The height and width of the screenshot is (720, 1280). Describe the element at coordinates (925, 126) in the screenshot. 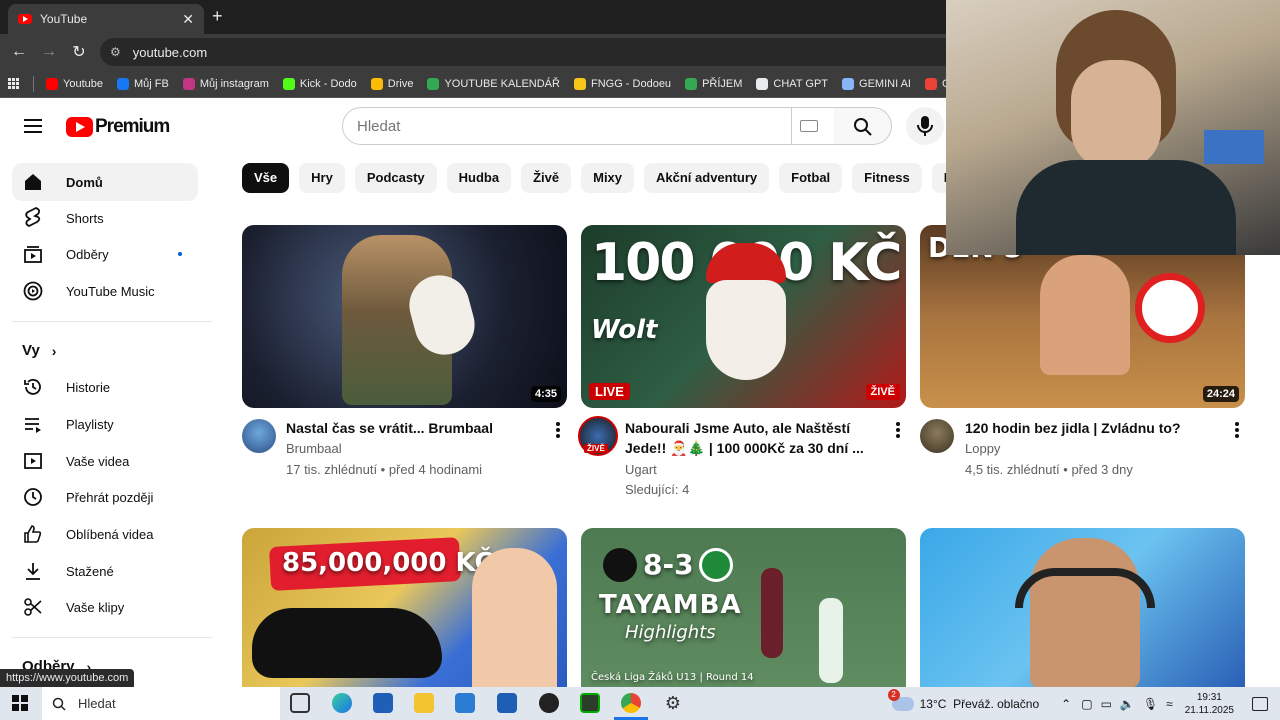

I see `voice-search-button` at that location.